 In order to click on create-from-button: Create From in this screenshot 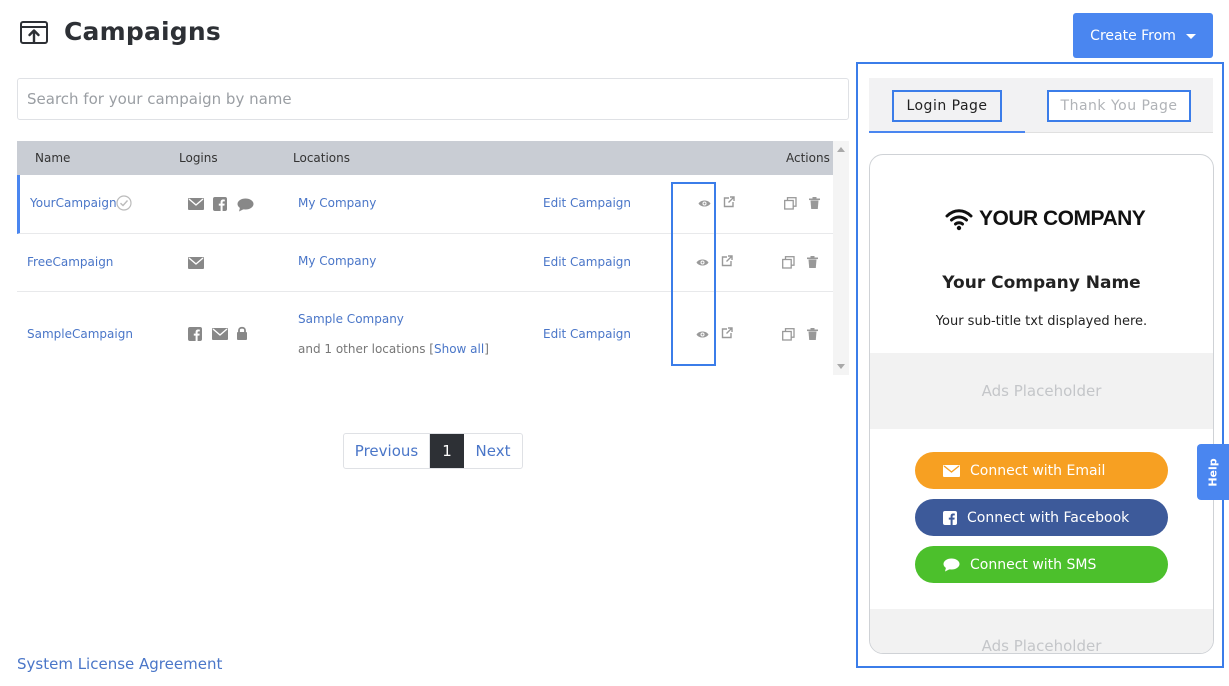, I will do `click(1143, 35)`.